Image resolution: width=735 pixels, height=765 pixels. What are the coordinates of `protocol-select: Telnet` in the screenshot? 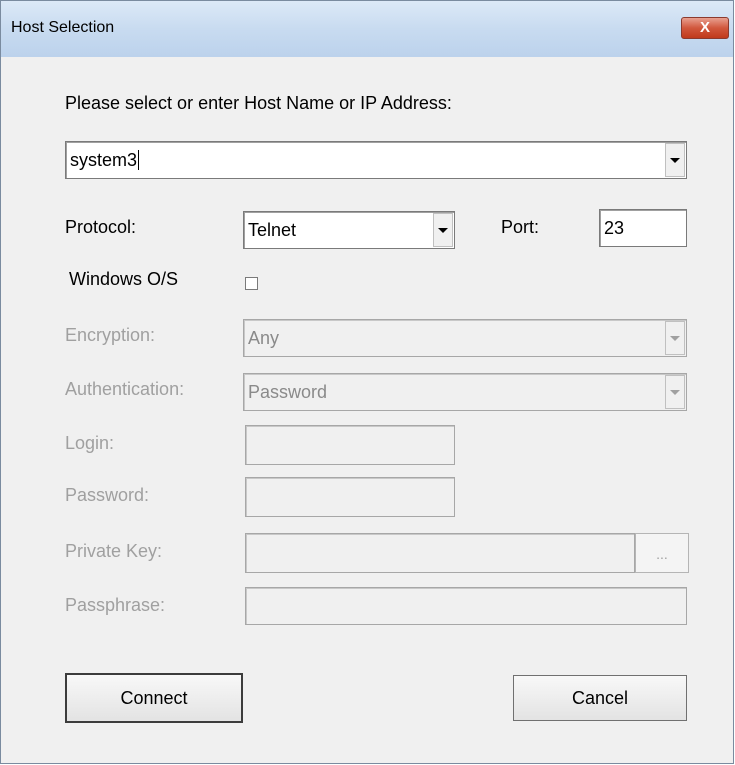 It's located at (349, 230).